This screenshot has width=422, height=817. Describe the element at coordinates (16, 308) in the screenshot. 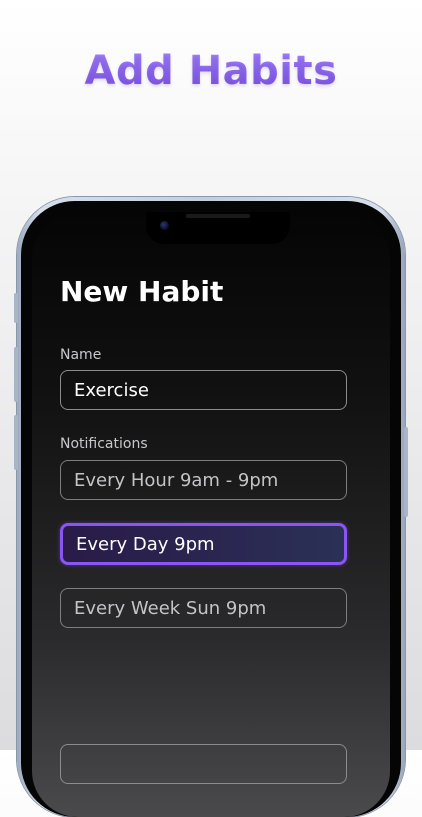

I see `phone-side-button` at that location.